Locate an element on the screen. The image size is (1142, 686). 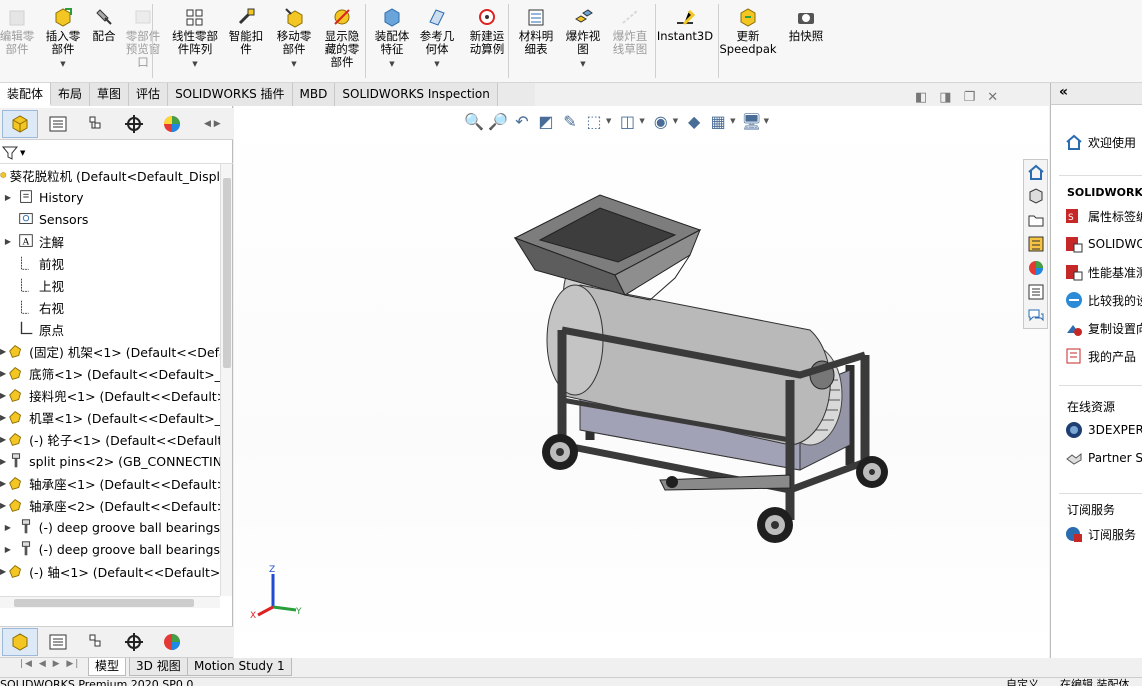
tree-item: ▶ 底筛<1> (Default<<Default>_F is located at coordinates (110, 373).